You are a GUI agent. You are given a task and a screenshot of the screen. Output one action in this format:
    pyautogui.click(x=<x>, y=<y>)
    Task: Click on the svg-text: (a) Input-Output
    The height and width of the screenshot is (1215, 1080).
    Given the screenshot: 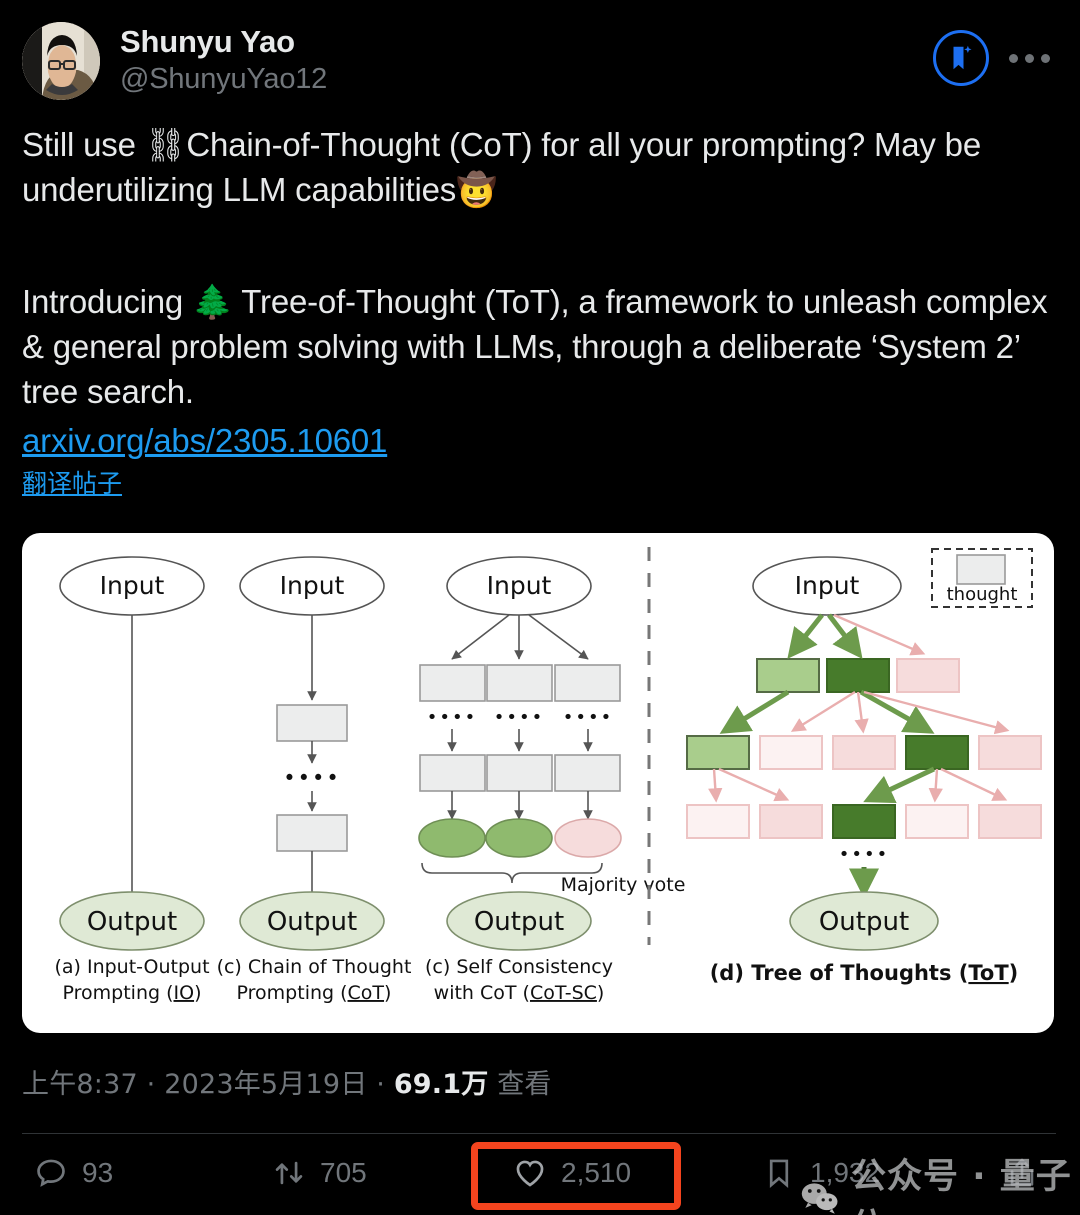 What is the action you would take?
    pyautogui.click(x=131, y=967)
    